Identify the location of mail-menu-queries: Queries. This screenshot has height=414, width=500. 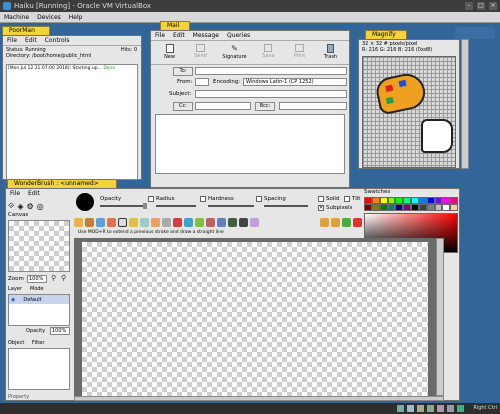
(238, 35).